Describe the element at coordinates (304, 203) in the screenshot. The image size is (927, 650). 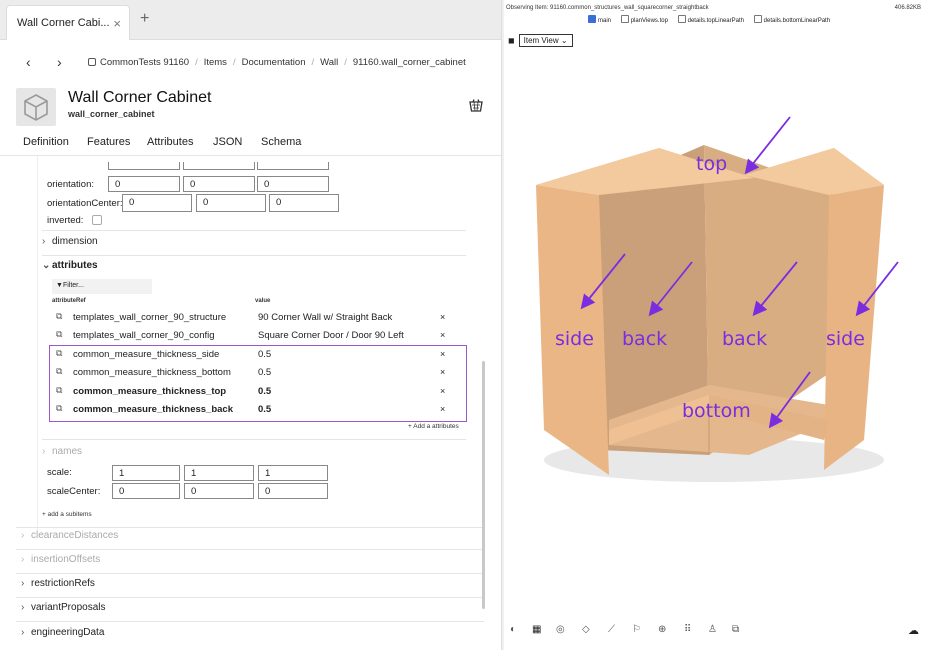
I see `orientation-center-z-field: 0` at that location.